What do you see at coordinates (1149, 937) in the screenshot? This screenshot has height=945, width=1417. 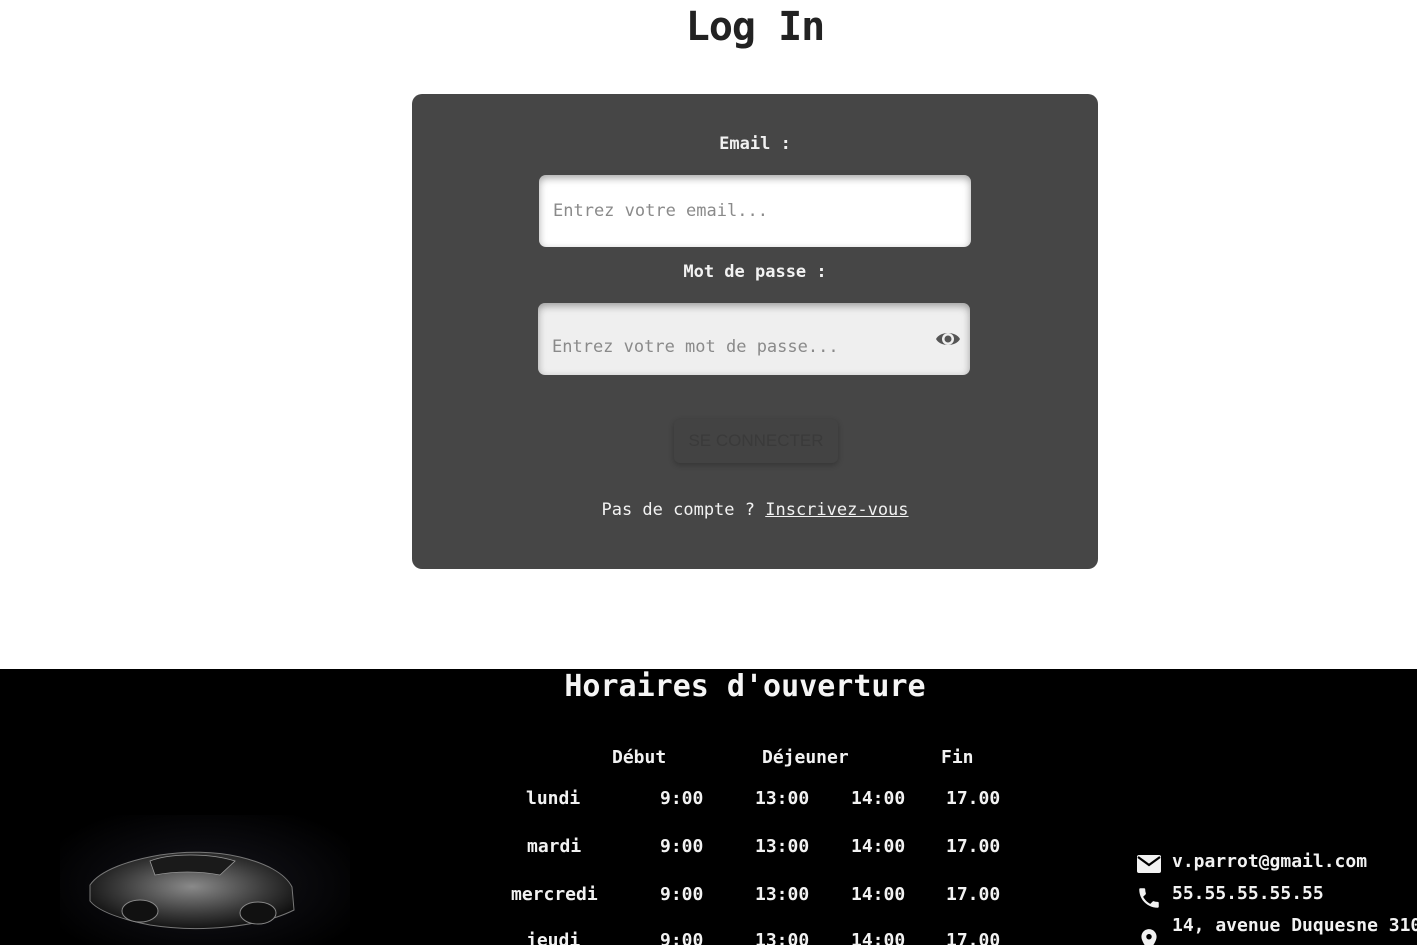 I see `location-icon` at bounding box center [1149, 937].